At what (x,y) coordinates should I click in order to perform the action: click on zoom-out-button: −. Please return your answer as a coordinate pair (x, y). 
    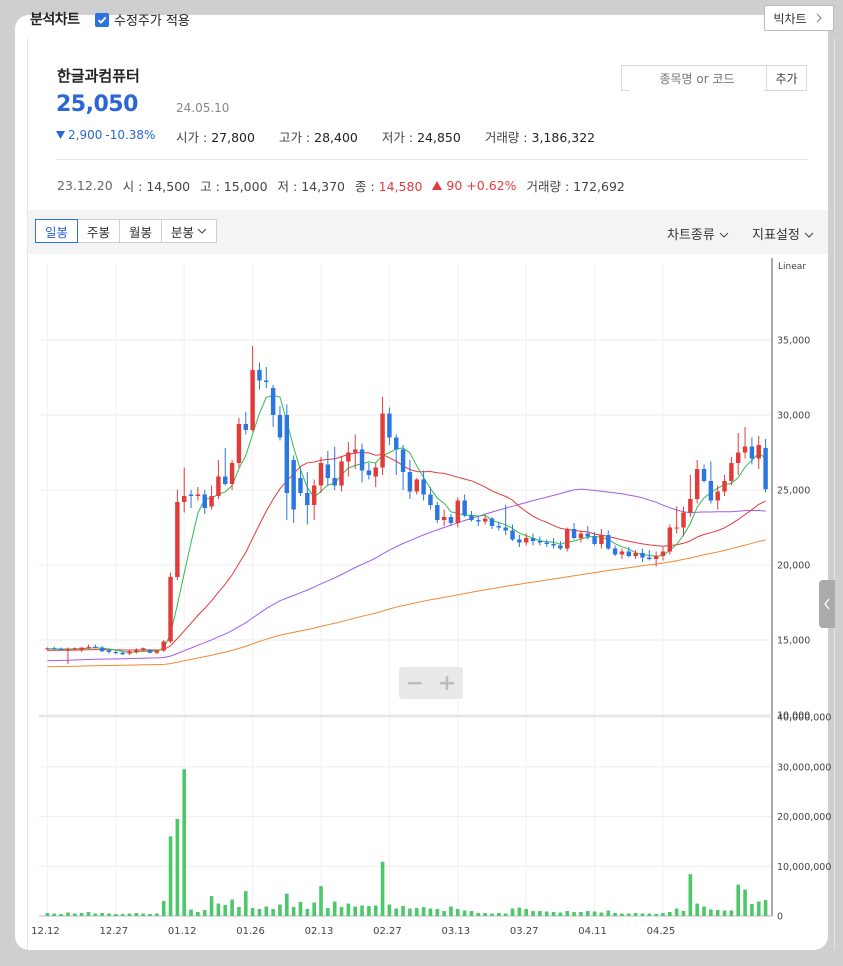
    Looking at the image, I should click on (415, 683).